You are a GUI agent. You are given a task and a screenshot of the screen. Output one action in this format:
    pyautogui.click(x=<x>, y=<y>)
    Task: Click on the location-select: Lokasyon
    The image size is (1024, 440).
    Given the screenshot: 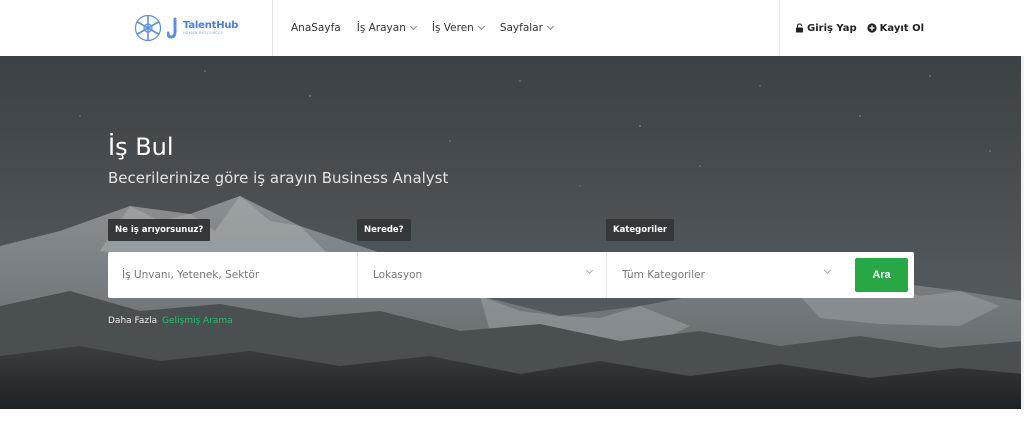 What is the action you would take?
    pyautogui.click(x=481, y=275)
    